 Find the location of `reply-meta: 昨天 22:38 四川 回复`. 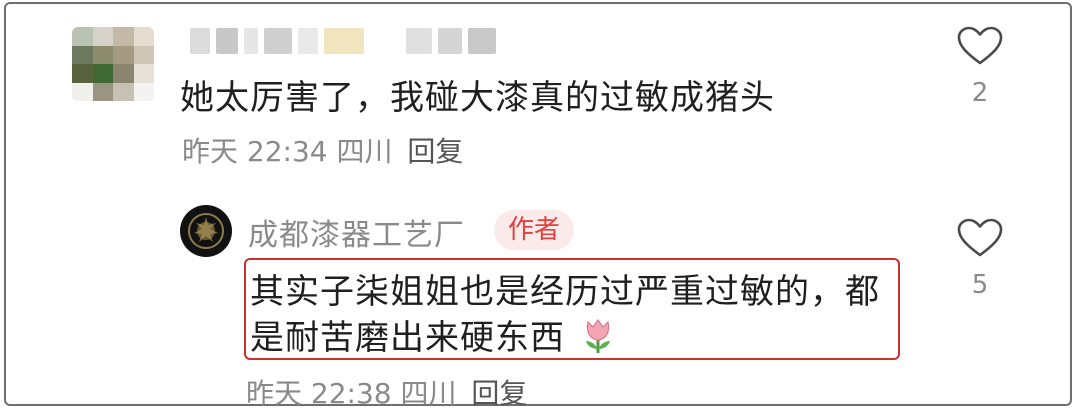

reply-meta: 昨天 22:38 四川 回复 is located at coordinates (386, 392).